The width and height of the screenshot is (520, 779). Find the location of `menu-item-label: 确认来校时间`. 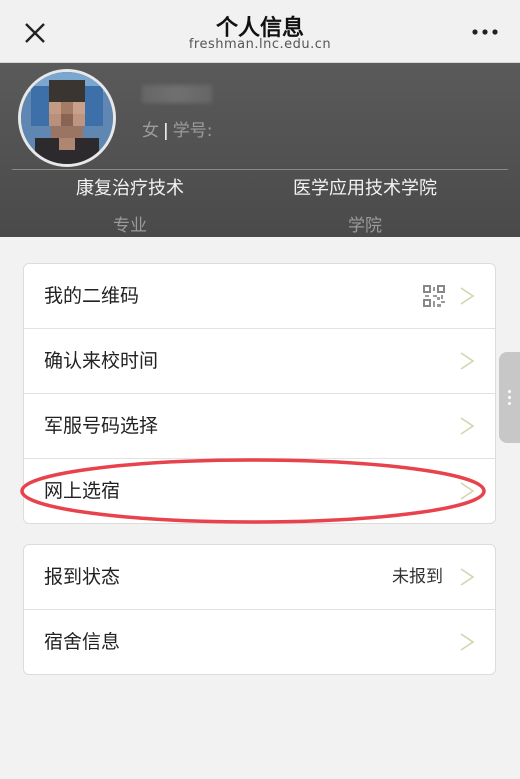

menu-item-label: 确认来校时间 is located at coordinates (101, 361).